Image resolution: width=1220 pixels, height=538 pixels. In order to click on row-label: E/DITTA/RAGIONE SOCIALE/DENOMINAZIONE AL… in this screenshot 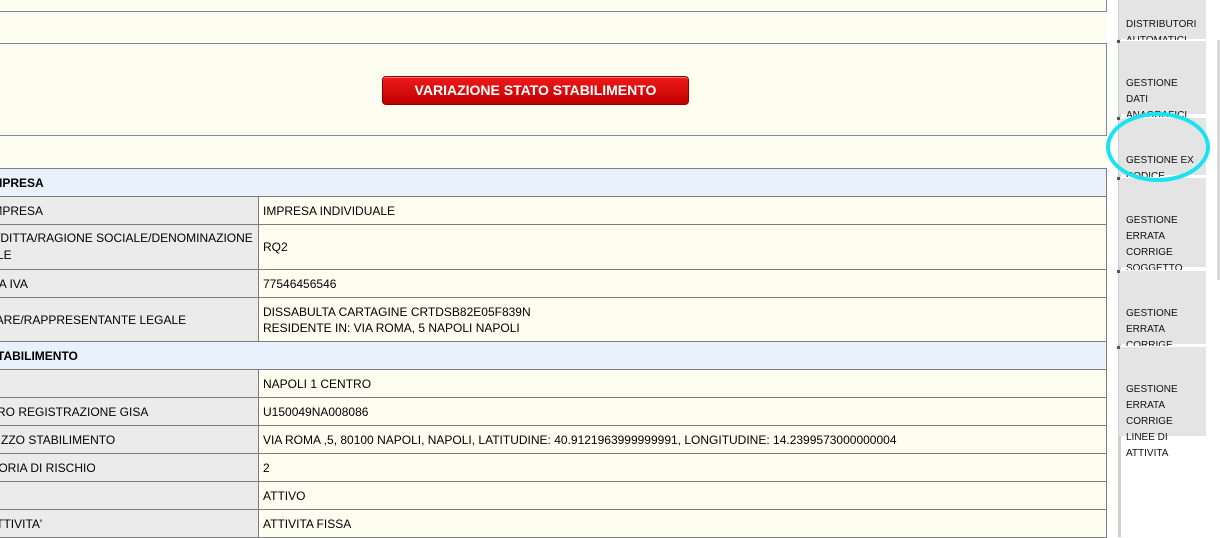, I will do `click(126, 246)`.